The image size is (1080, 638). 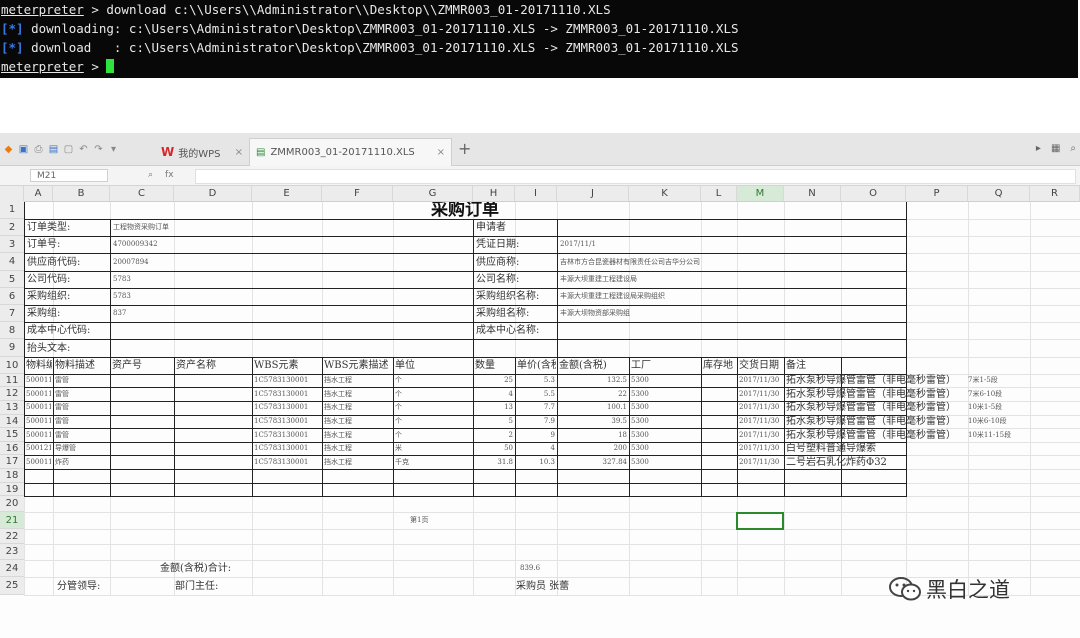 I want to click on column-header: B, so click(x=81, y=193).